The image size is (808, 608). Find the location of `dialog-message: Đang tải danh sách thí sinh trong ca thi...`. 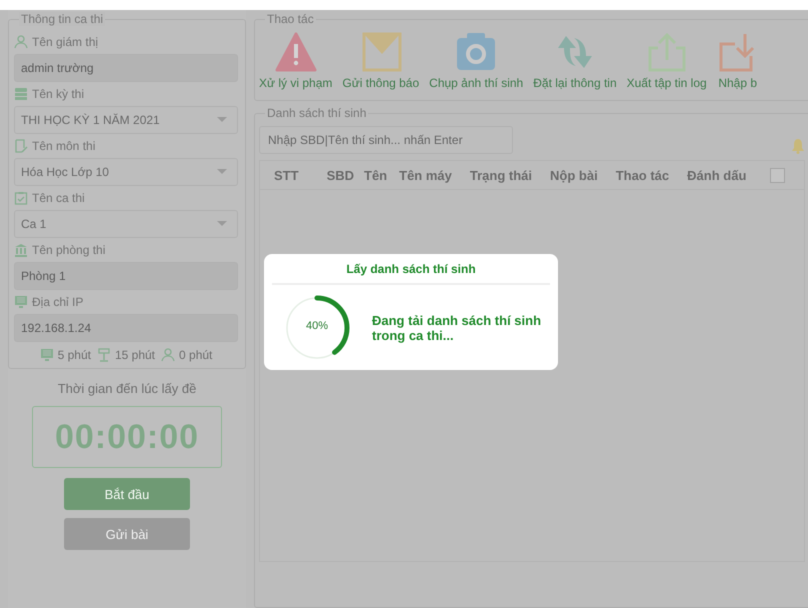

dialog-message: Đang tải danh sách thí sinh trong ca thi... is located at coordinates (457, 328).